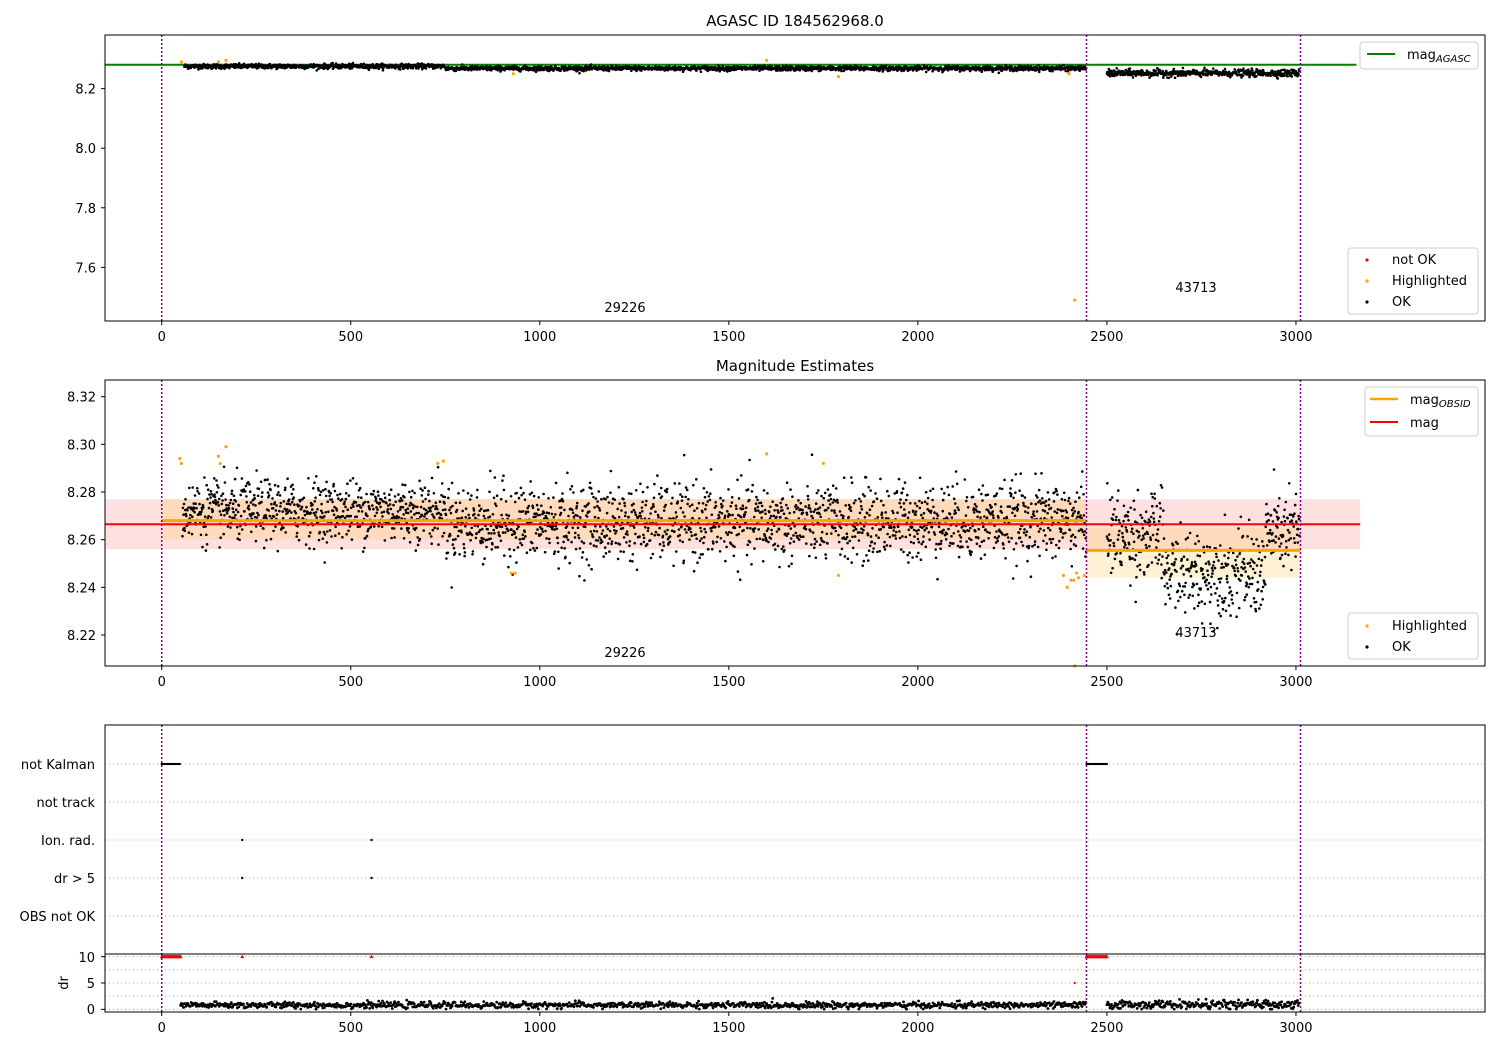 The height and width of the screenshot is (1050, 1500). What do you see at coordinates (1401, 302) in the screenshot?
I see `legend-ok-label: OK` at bounding box center [1401, 302].